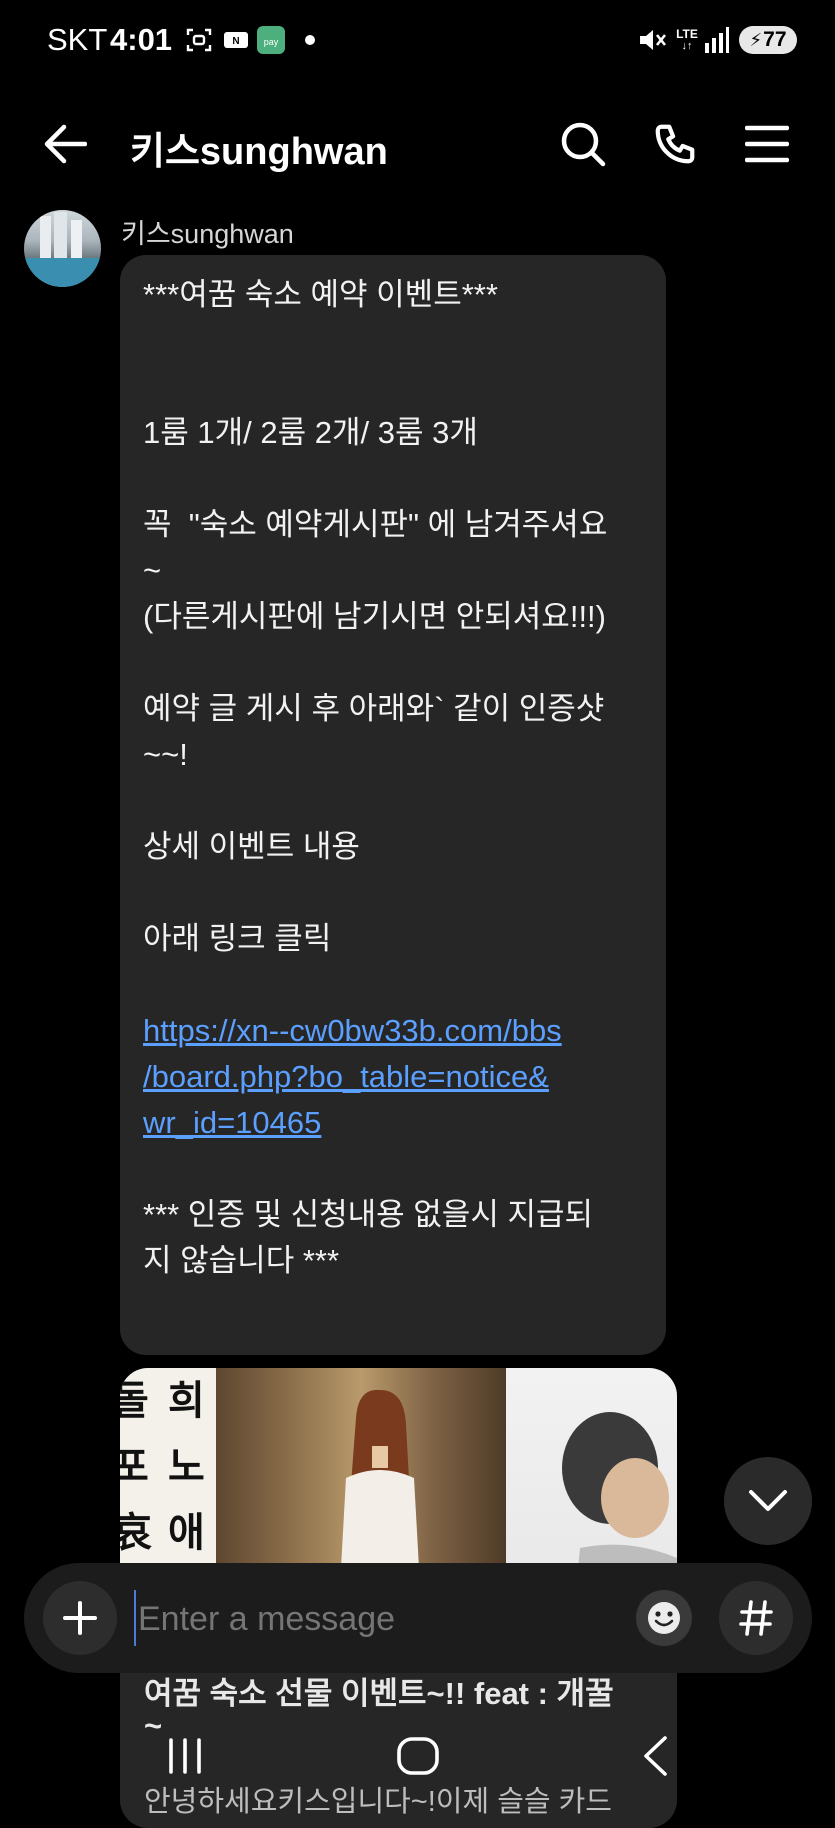 Image resolution: width=835 pixels, height=1828 pixels. Describe the element at coordinates (417, 42) in the screenshot. I see `status-bar: SKT 4:01 N pay LTE ↓↑ ⚡ 77` at that location.